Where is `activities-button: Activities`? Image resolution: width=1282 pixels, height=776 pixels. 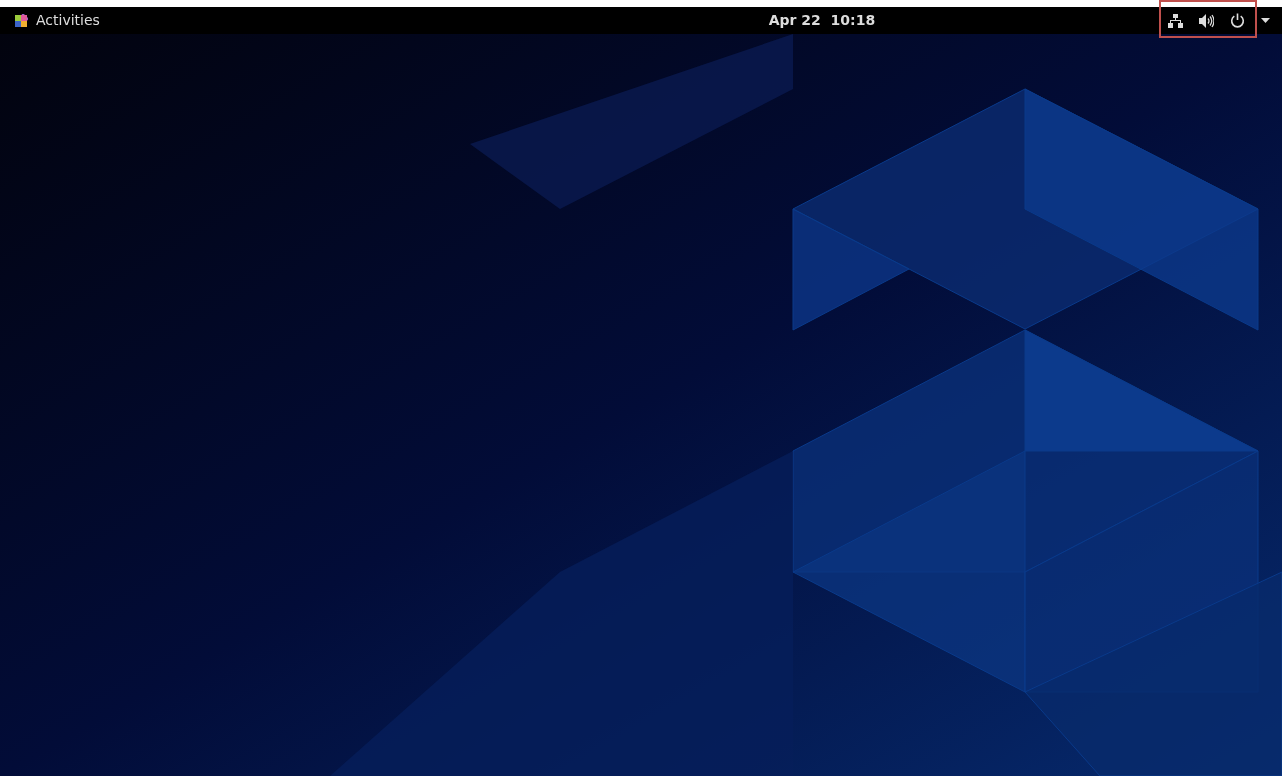 activities-button: Activities is located at coordinates (57, 20).